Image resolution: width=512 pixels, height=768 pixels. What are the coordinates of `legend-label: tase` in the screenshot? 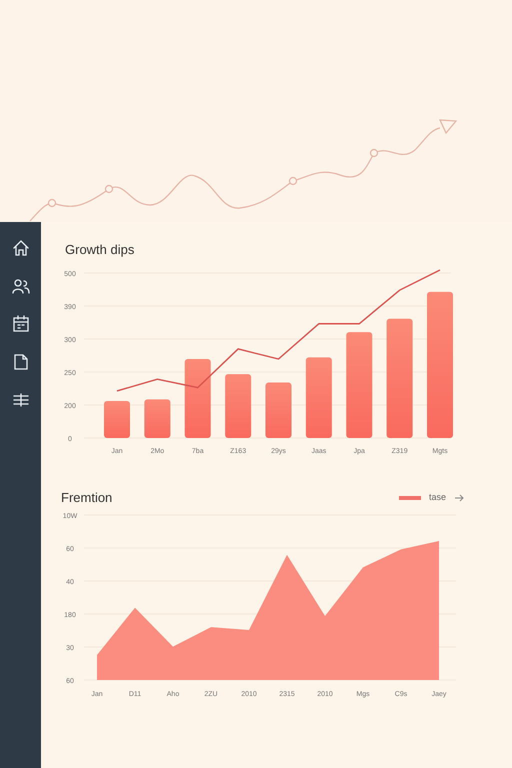 It's located at (437, 497).